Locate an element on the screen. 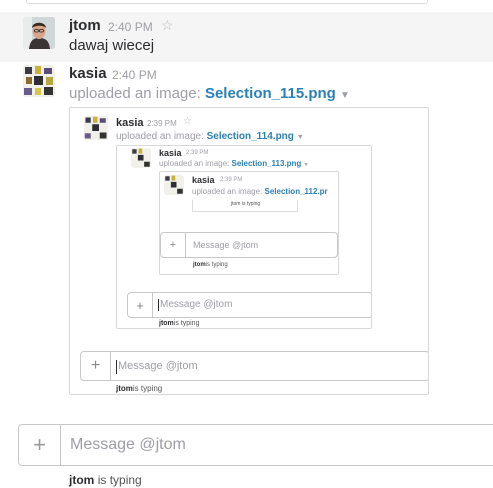 The image size is (493, 488). upload-line: uploaded an image: Selection_114.png ▼ is located at coordinates (210, 136).